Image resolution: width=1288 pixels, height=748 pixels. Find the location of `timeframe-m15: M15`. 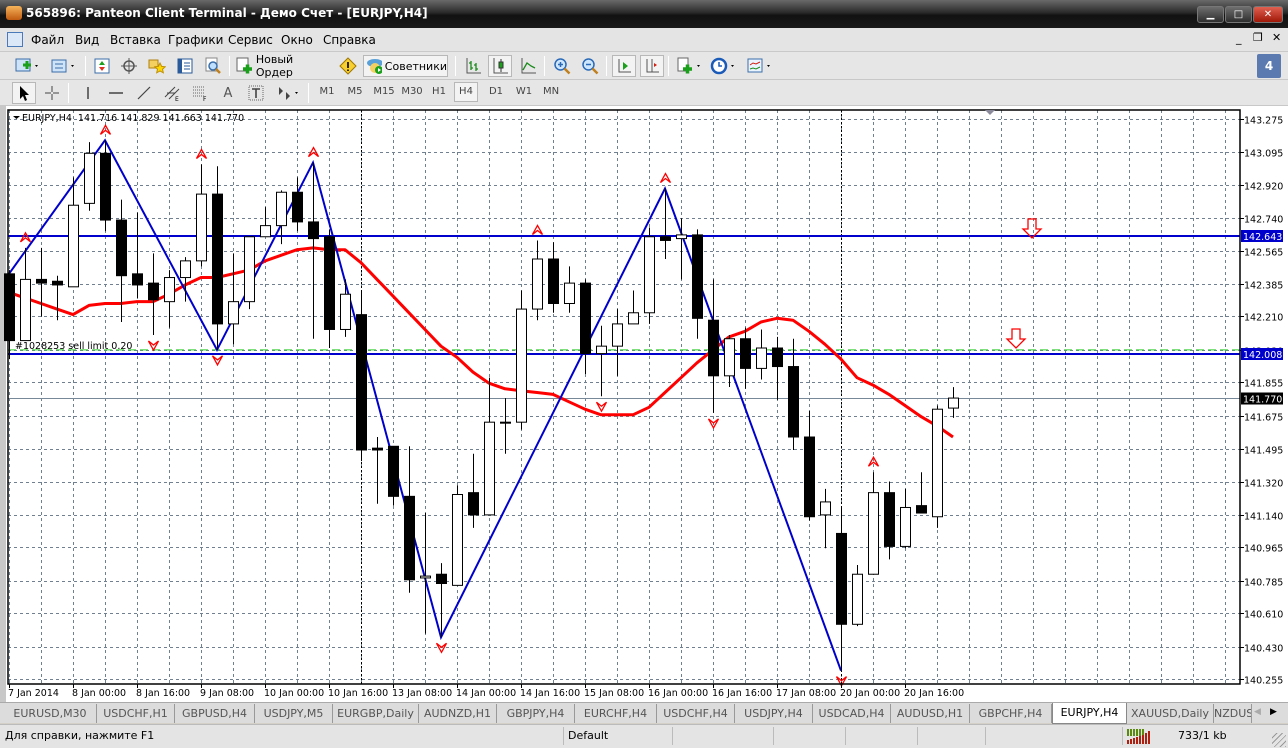

timeframe-m15: M15 is located at coordinates (384, 92).